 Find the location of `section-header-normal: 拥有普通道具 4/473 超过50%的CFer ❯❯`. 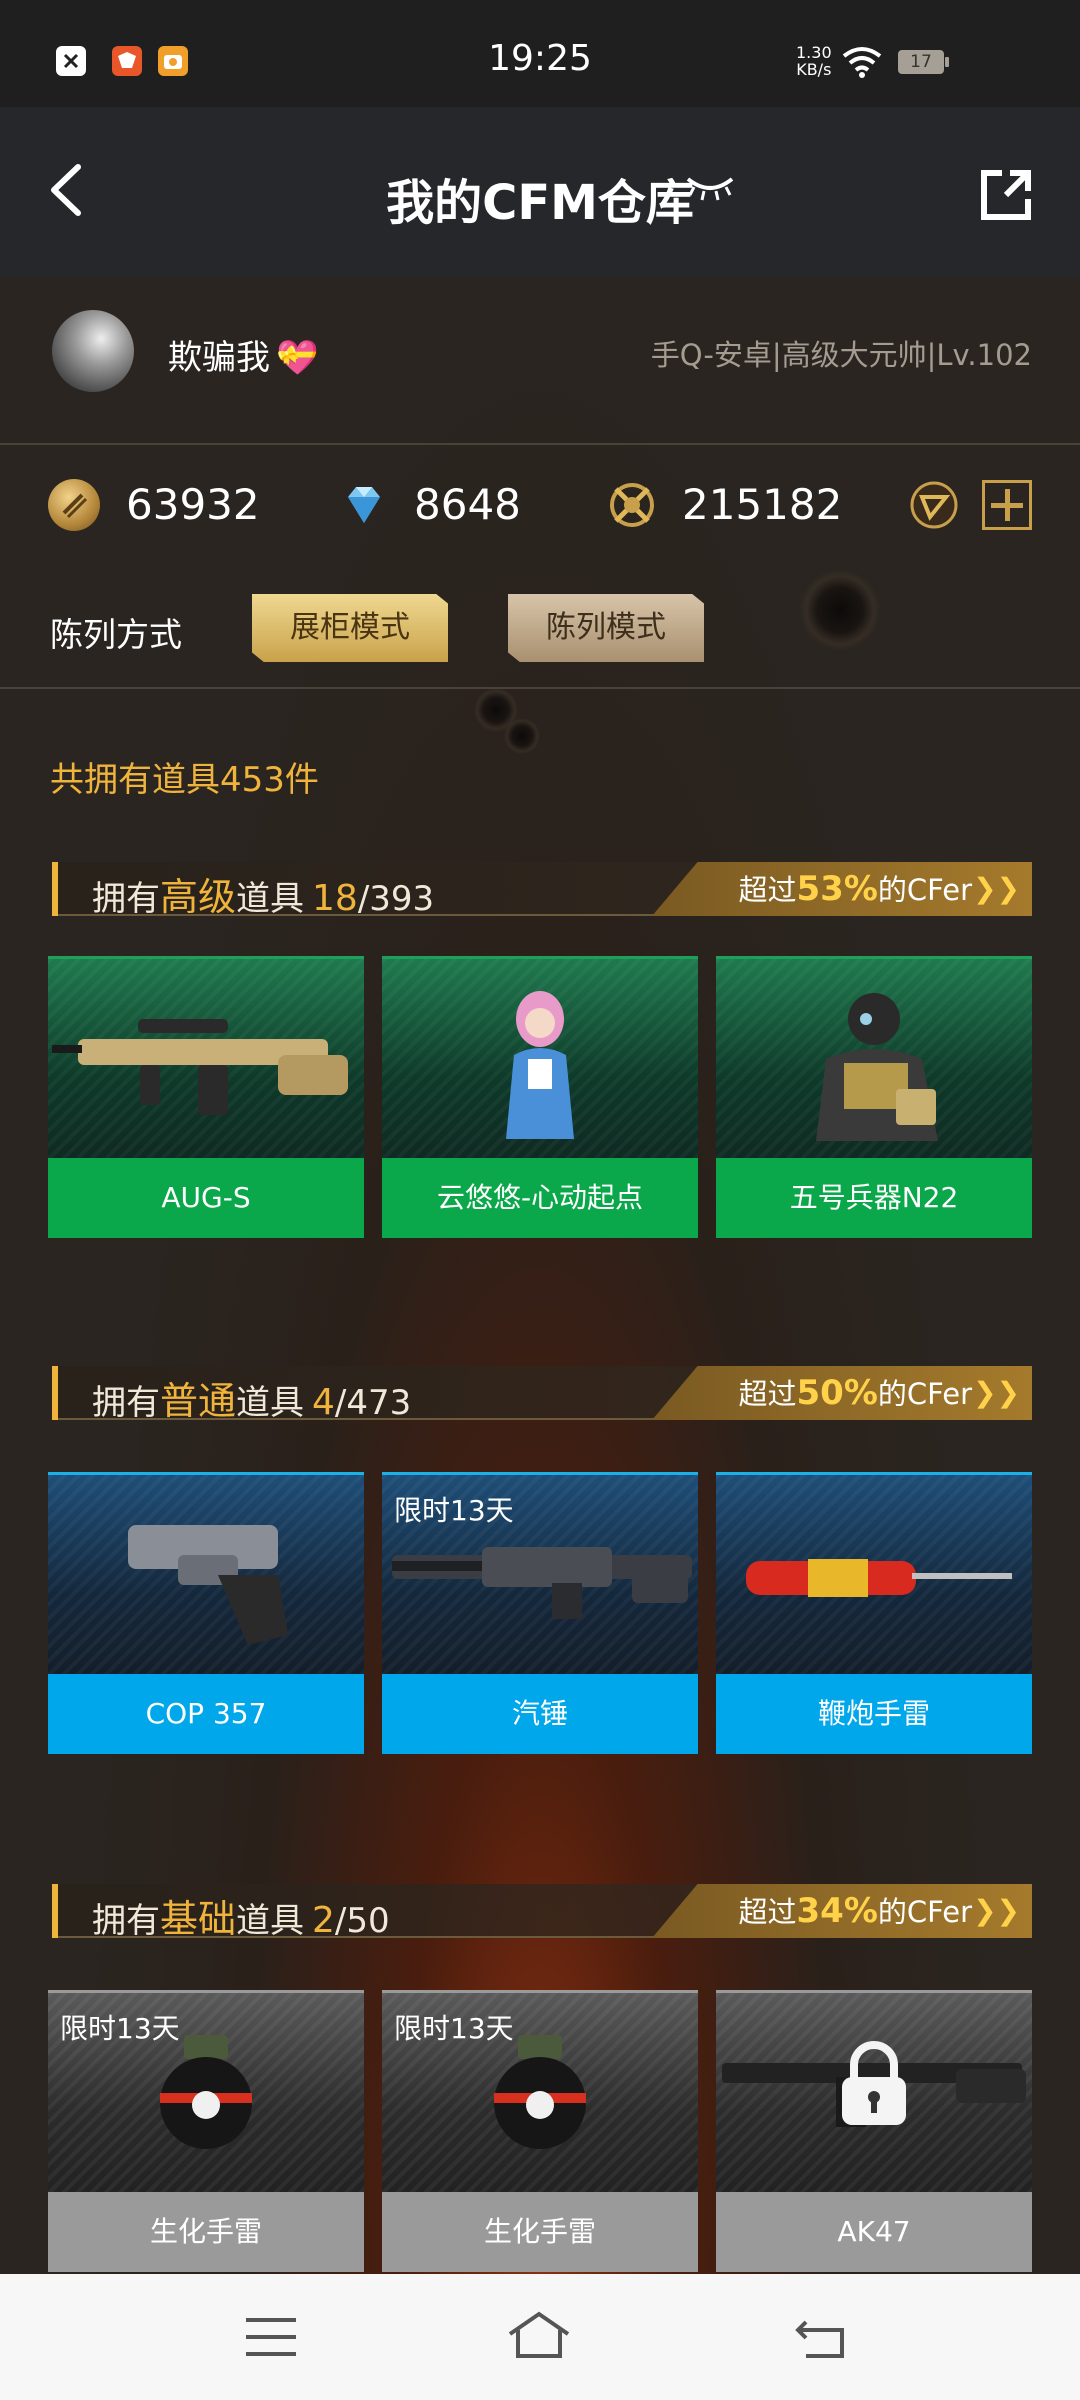

section-header-normal: 拥有普通道具 4/473 超过50%的CFer ❯❯ is located at coordinates (542, 1394).